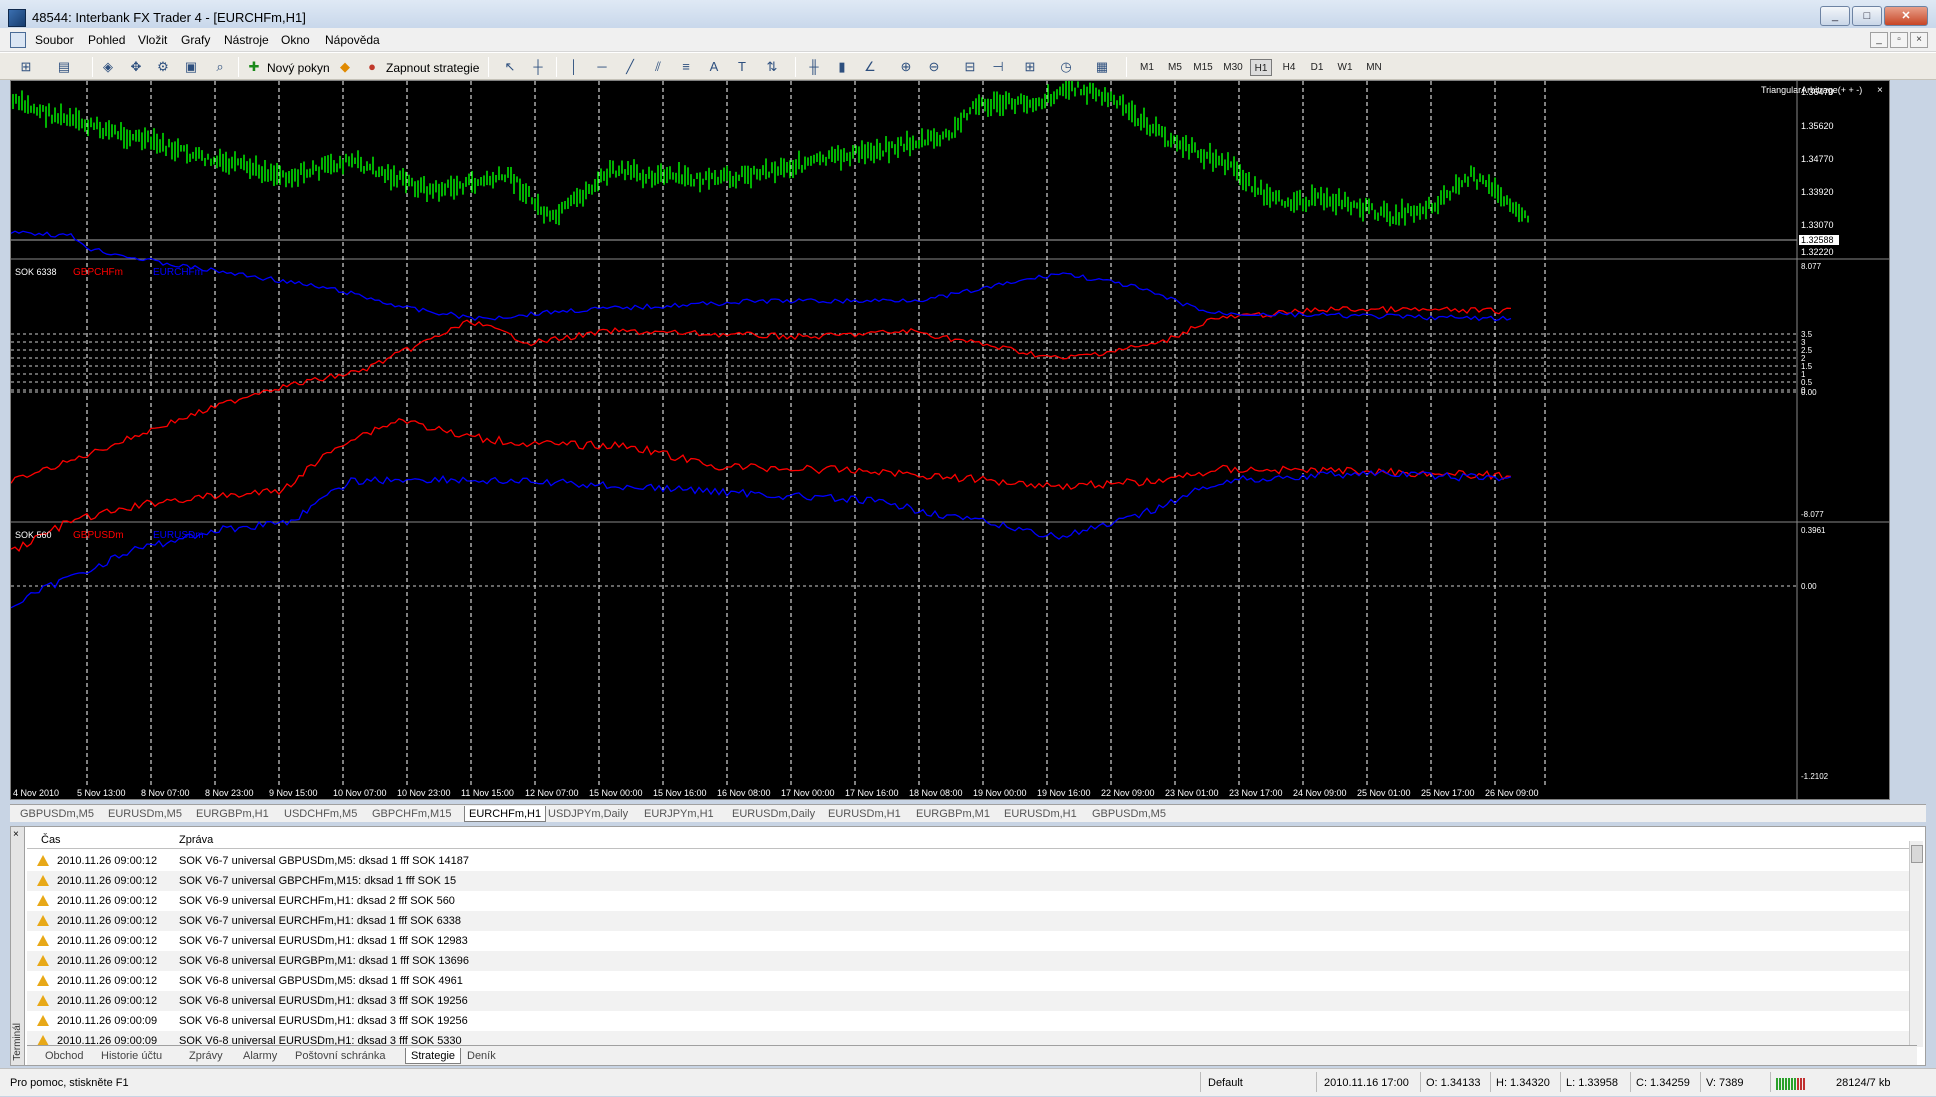 This screenshot has width=1936, height=1097. Describe the element at coordinates (906, 67) in the screenshot. I see `zoom-in-icon: ⊕` at that location.